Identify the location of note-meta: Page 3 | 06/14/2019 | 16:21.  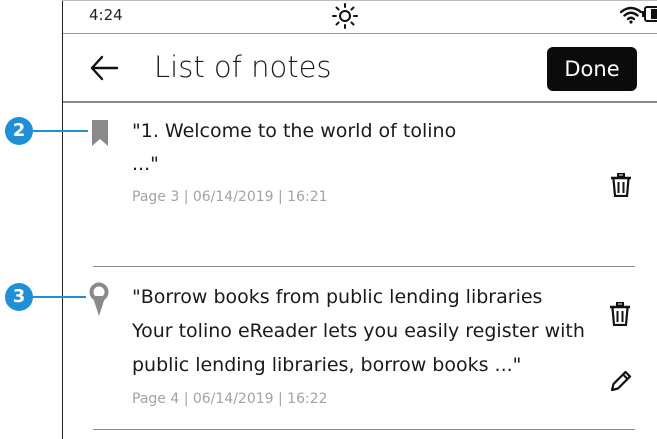
(230, 197).